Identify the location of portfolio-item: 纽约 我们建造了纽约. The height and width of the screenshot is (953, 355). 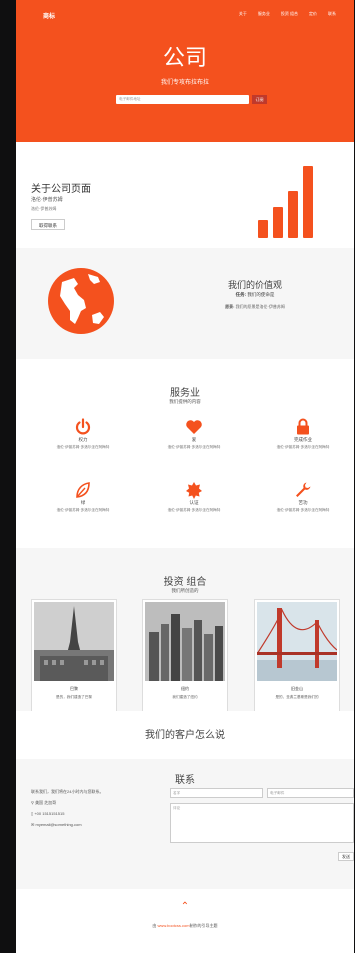
(185, 656).